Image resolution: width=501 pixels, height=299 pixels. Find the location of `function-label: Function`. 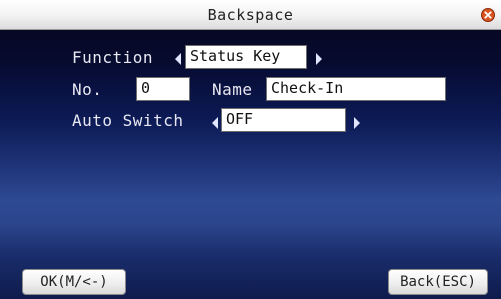

function-label: Function is located at coordinates (113, 57).